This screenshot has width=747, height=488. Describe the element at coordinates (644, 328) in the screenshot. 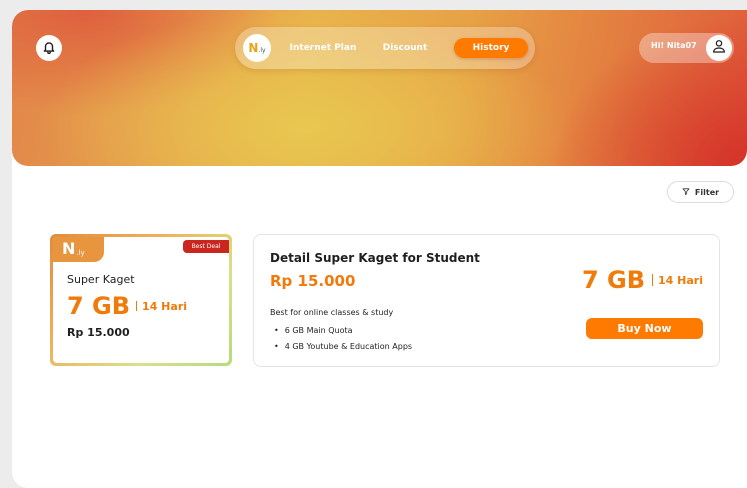

I see `buy-now-button: Buy Now` at that location.